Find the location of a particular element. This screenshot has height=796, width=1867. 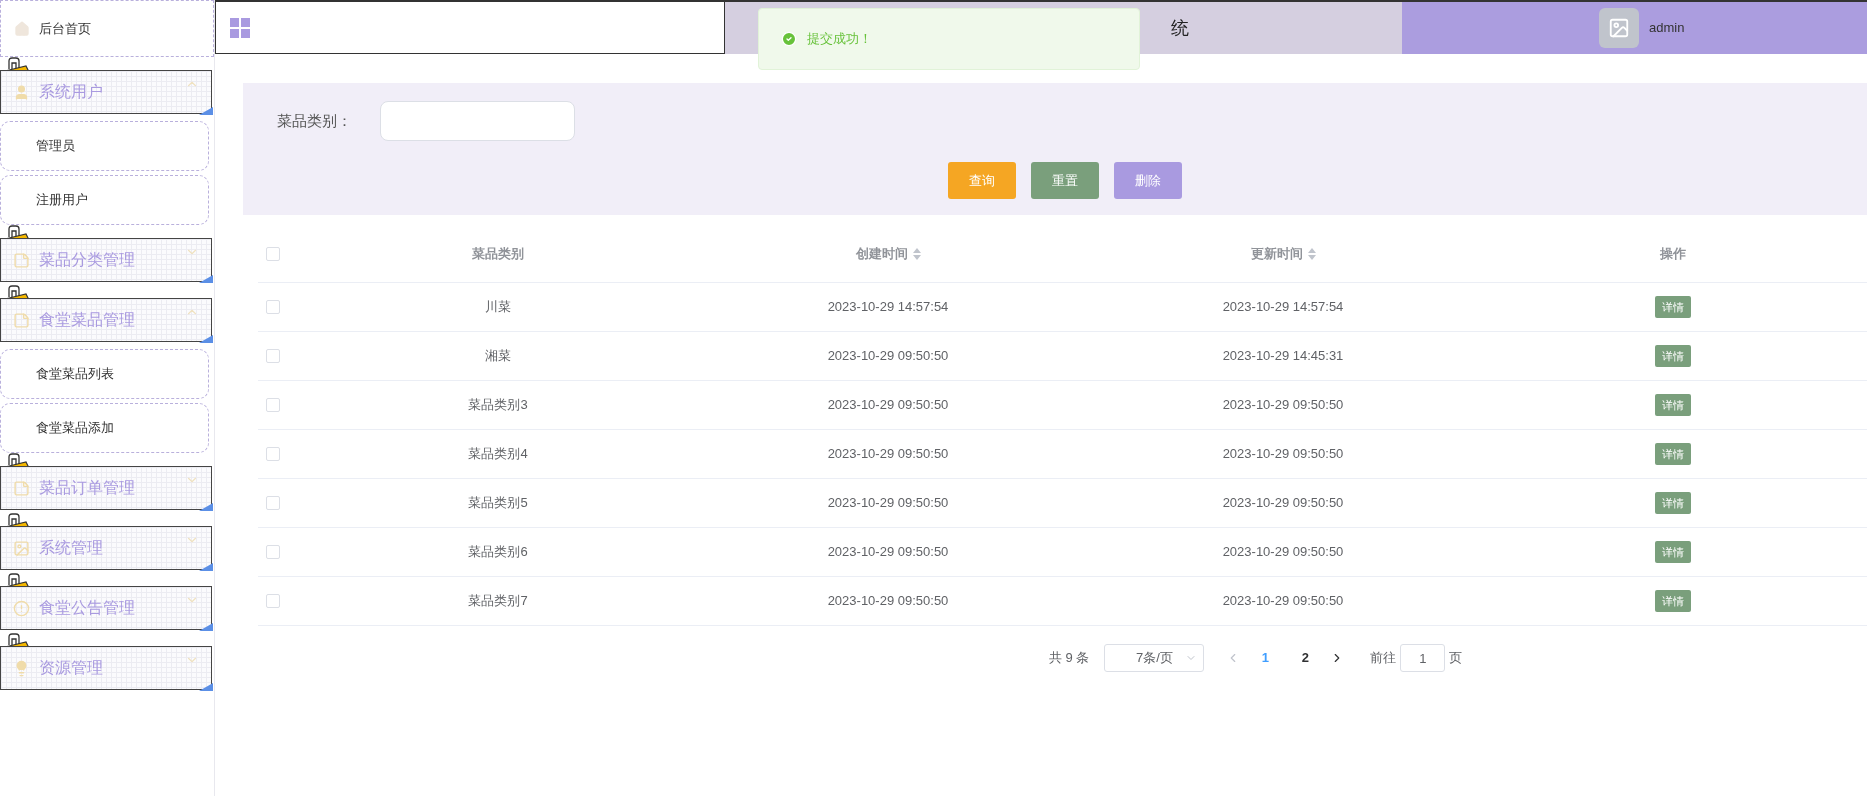

user-icon is located at coordinates (21, 92).